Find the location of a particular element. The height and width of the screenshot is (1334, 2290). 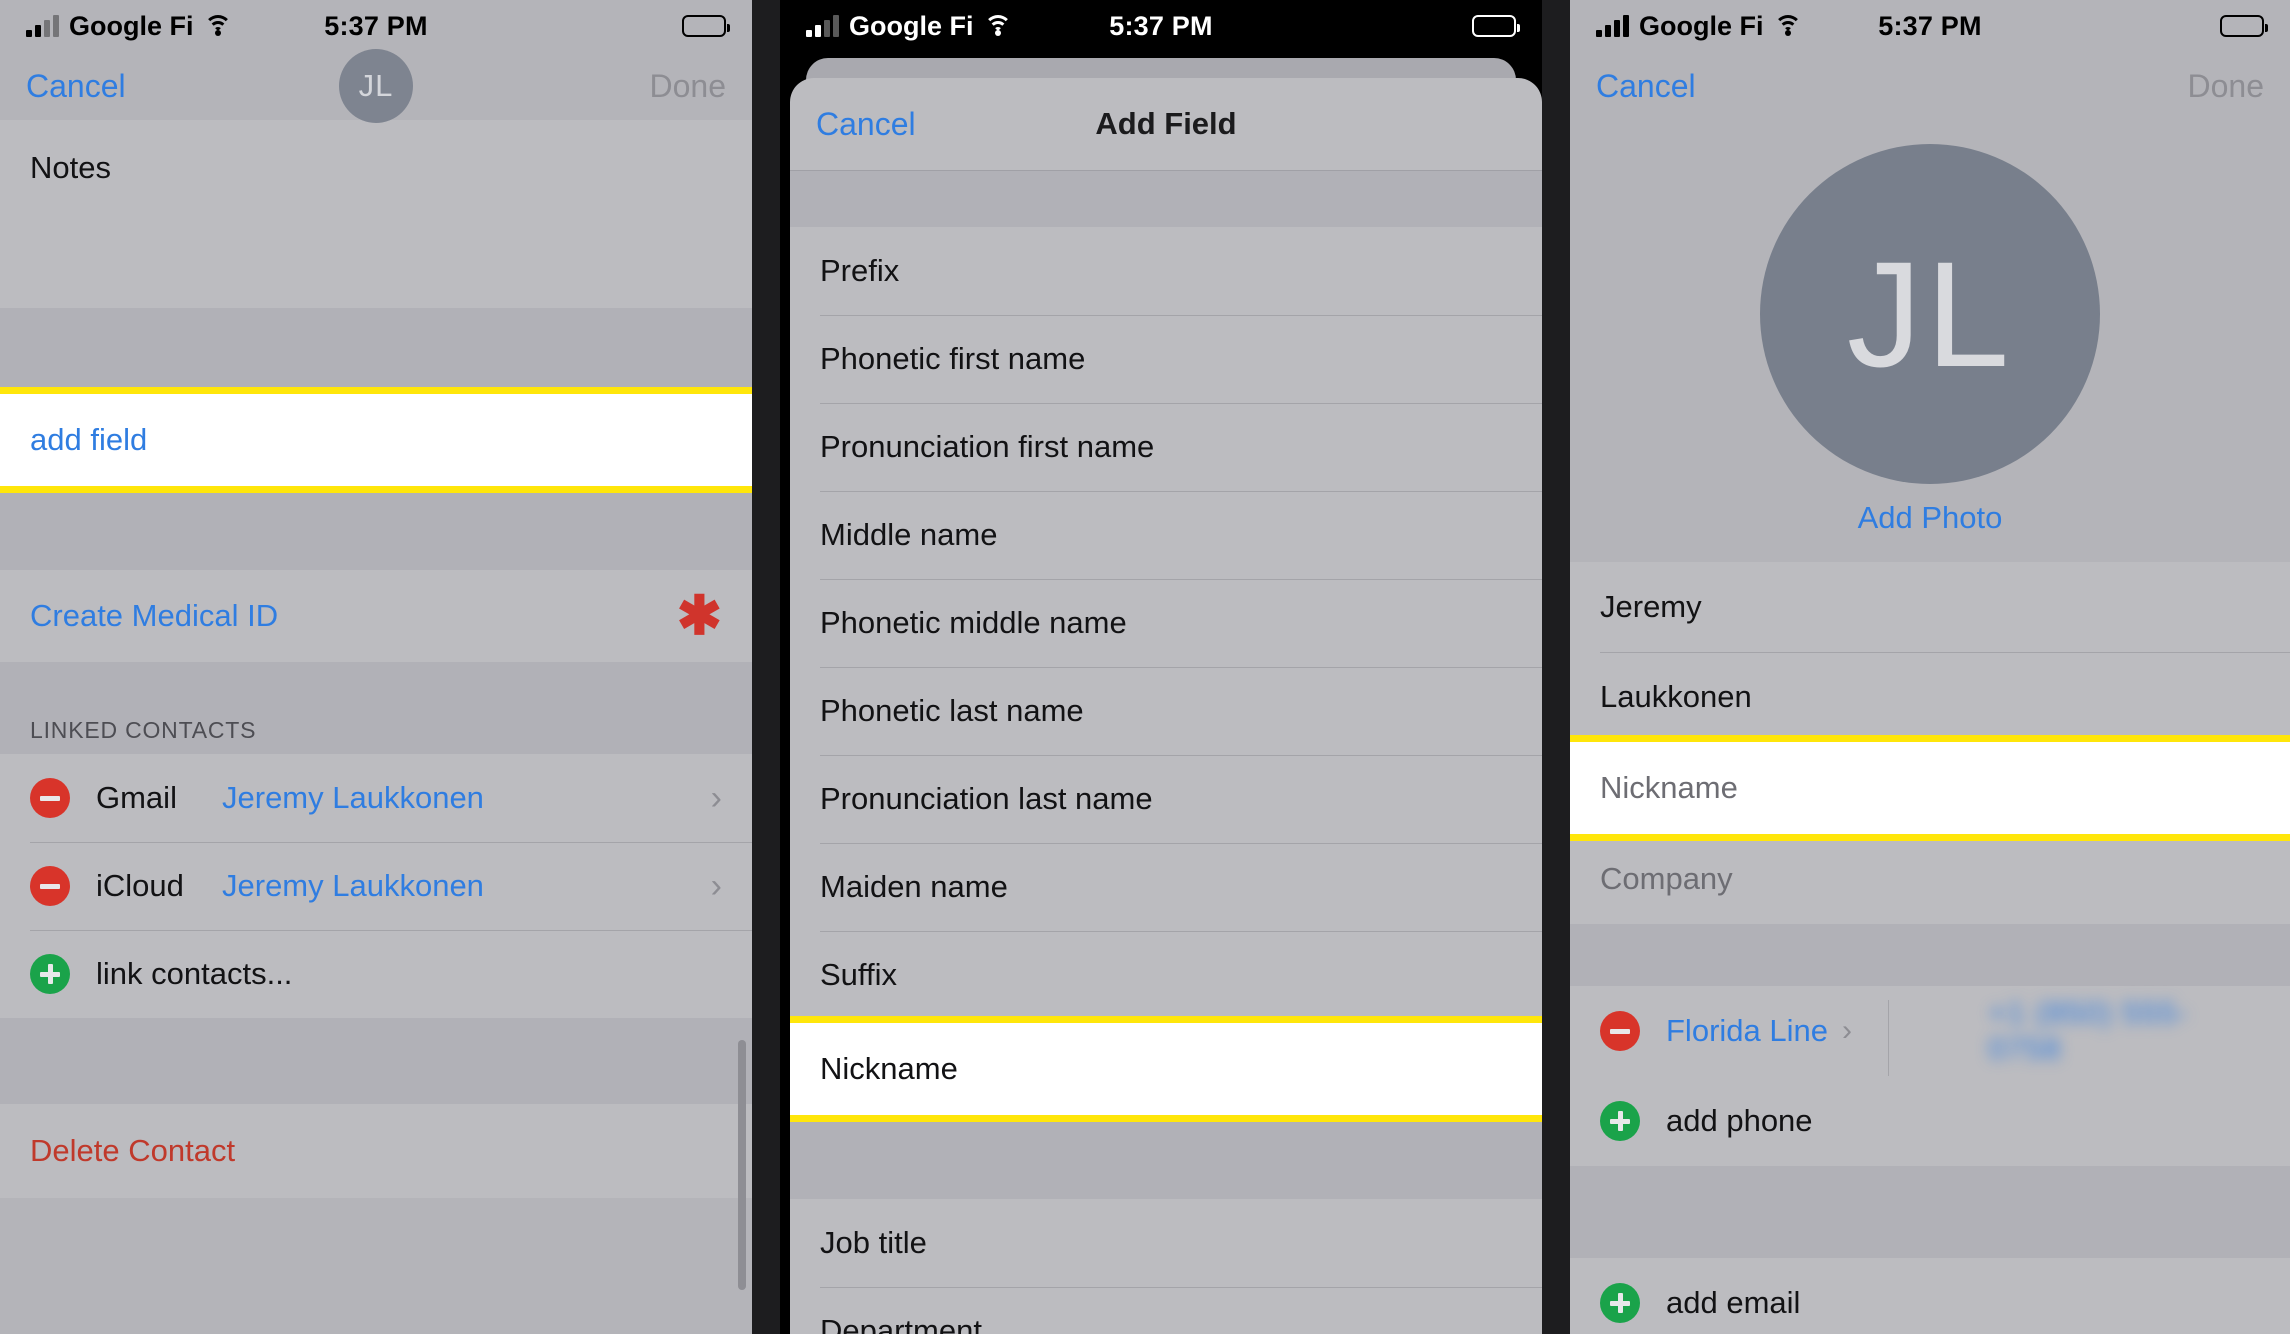

field-row-middle-name: Middle name is located at coordinates (1166, 535).